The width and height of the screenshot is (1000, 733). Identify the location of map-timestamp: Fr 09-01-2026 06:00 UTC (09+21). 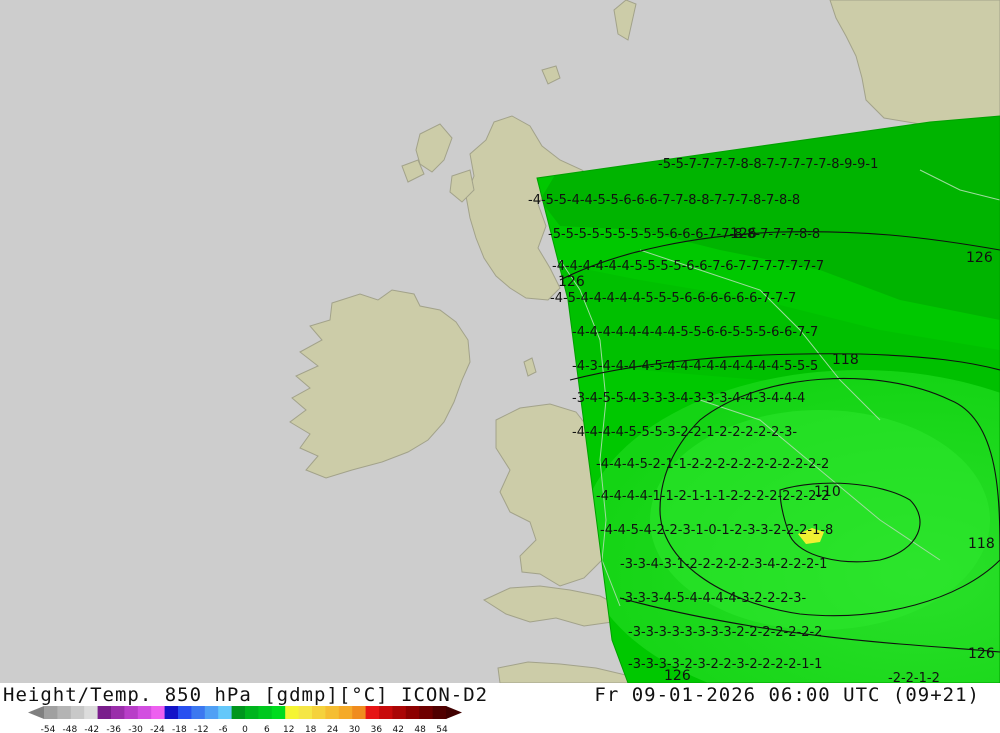
(787, 695).